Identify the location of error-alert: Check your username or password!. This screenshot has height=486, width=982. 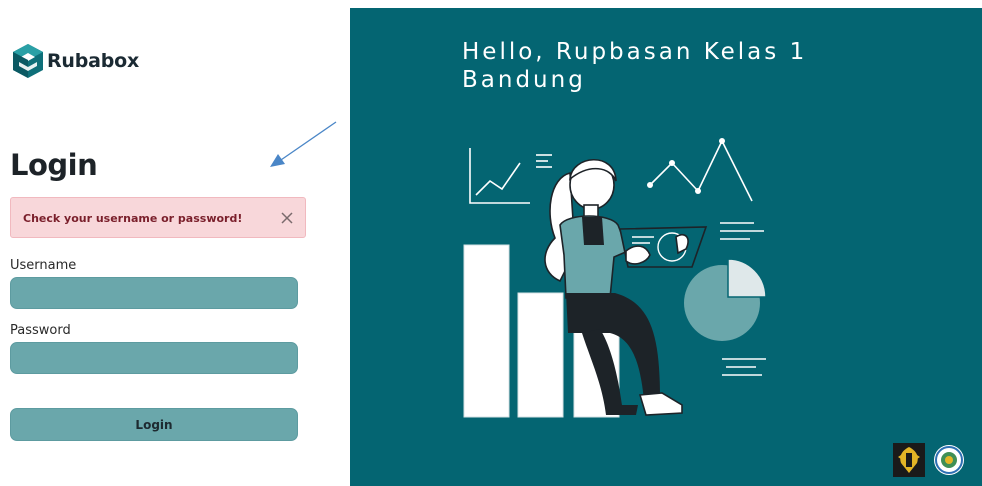
(158, 217).